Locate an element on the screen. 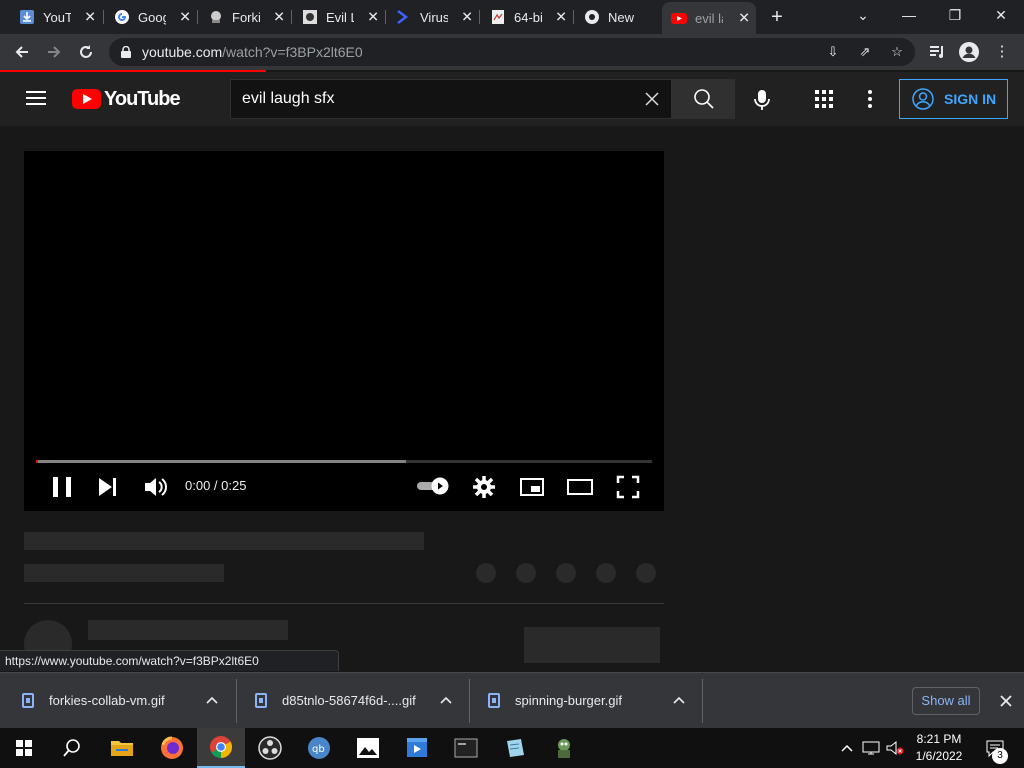 The width and height of the screenshot is (1024, 768). miniplayer-icon is located at coordinates (532, 487).